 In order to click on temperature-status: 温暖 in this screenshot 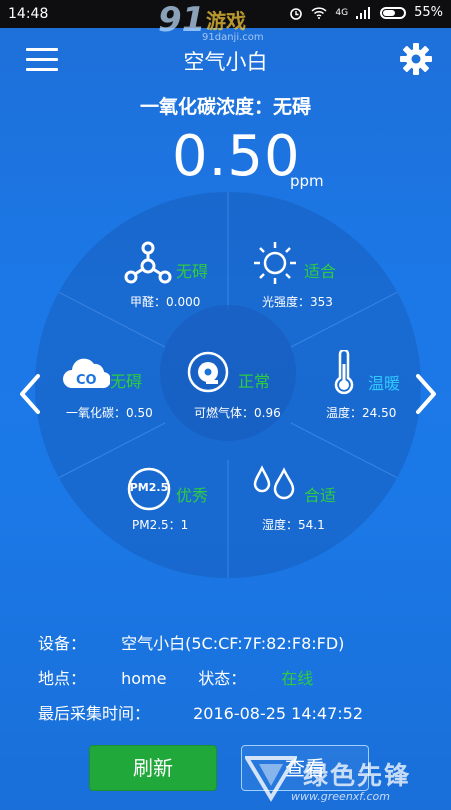, I will do `click(384, 383)`.